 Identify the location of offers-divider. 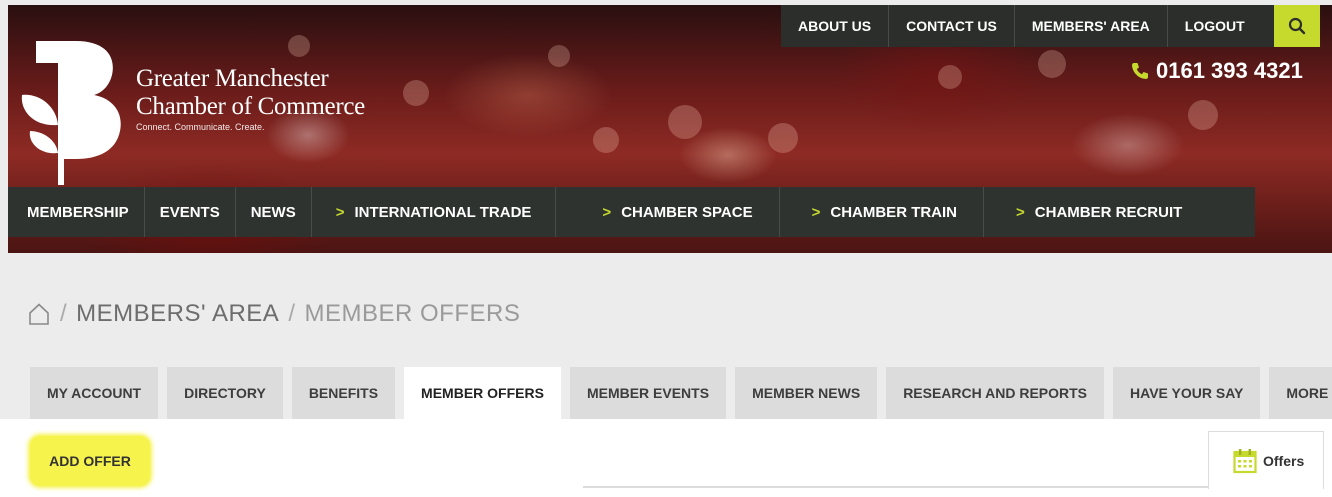
(895, 487).